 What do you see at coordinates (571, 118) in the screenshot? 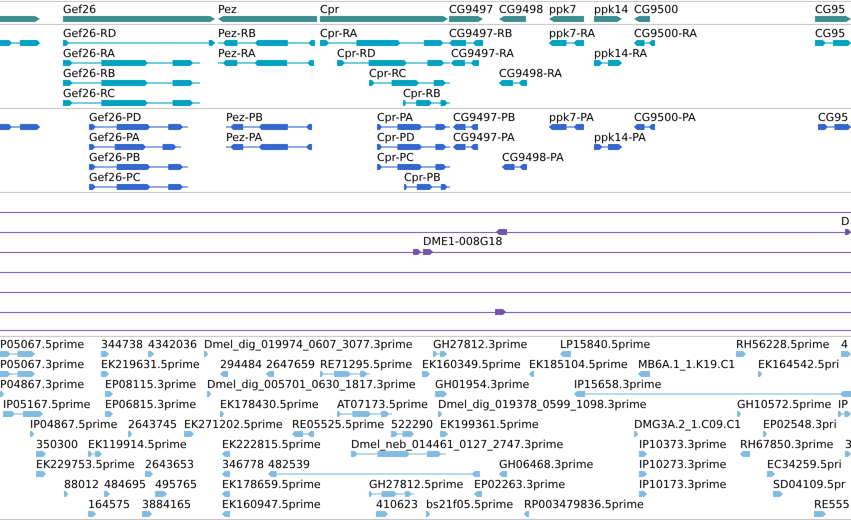
I see `feature-label: ppk7-PA` at bounding box center [571, 118].